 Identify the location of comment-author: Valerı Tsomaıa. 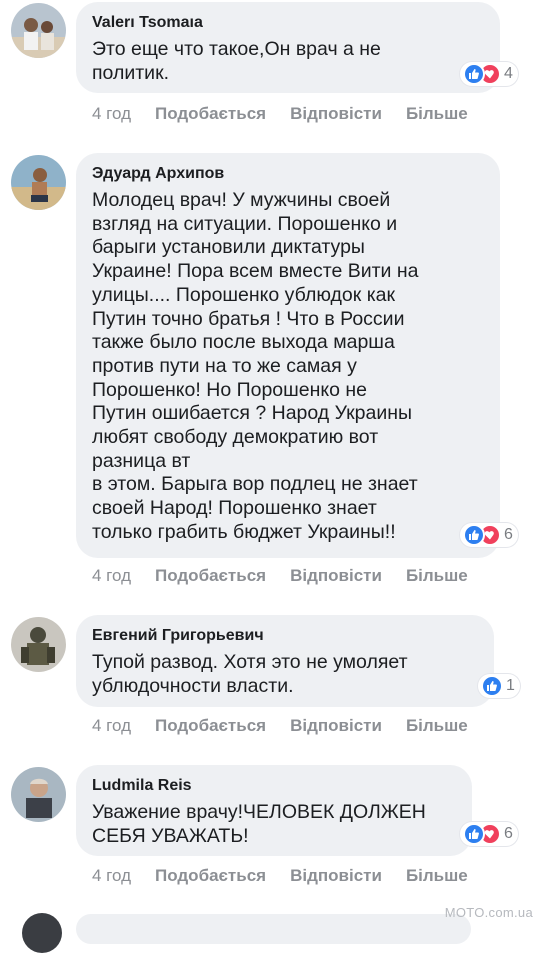
(288, 22).